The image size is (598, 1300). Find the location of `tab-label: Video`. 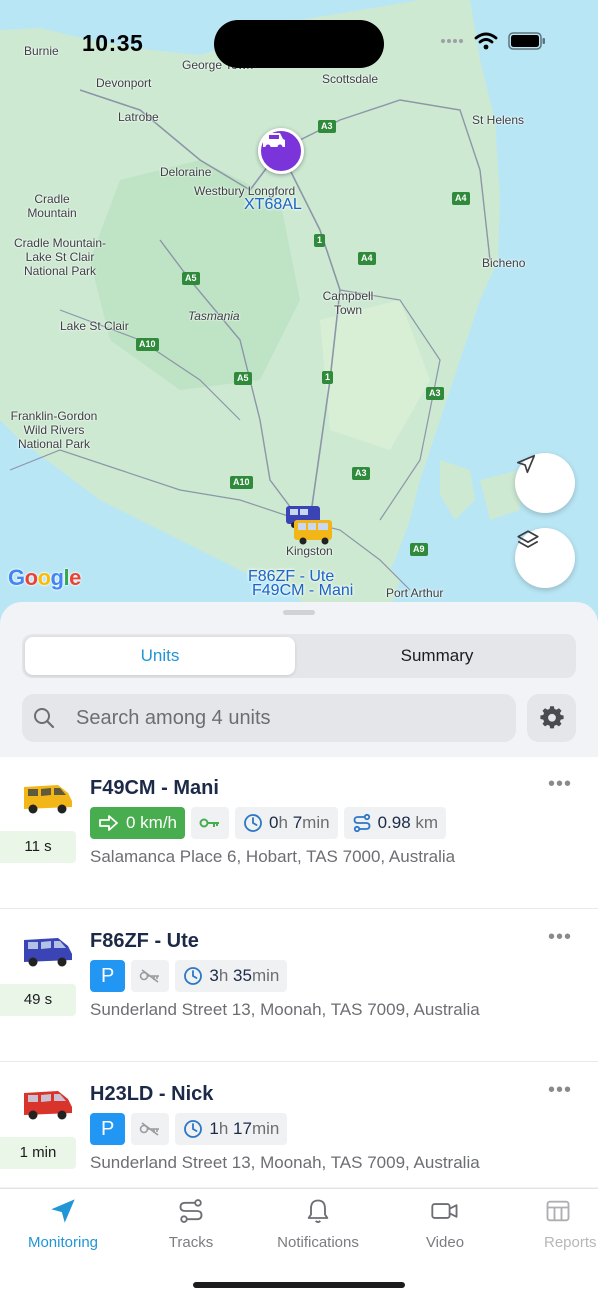

tab-label: Video is located at coordinates (445, 1242).